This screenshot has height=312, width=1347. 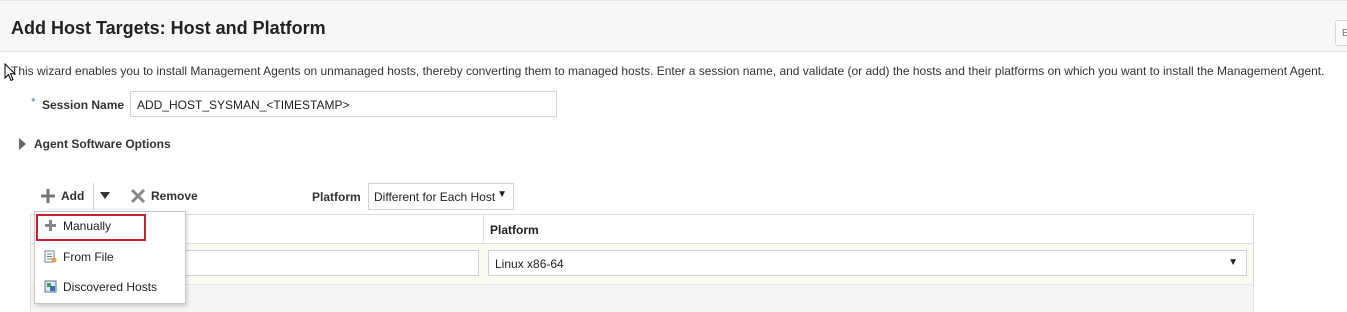 I want to click on agent-software-options-toggle: Agent Software Options, so click(x=95, y=144).